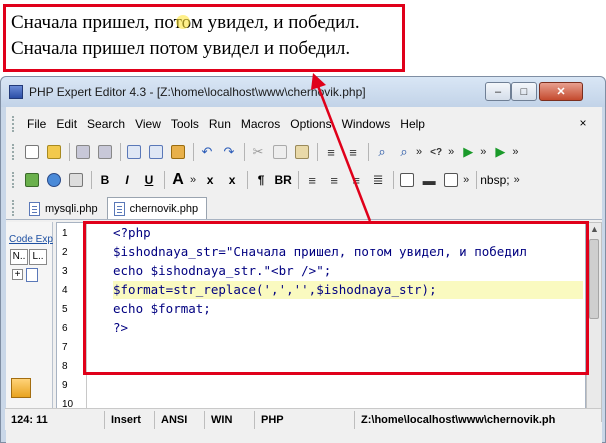 This screenshot has height=443, width=606. I want to click on line-number: 5, so click(65, 309).